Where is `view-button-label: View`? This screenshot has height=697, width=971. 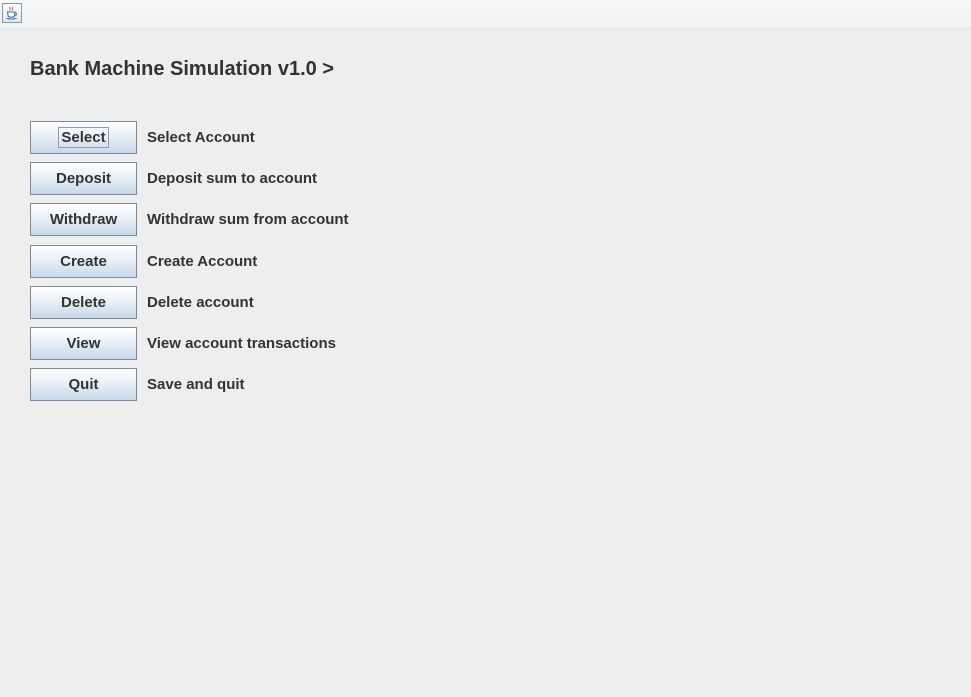
view-button-label: View is located at coordinates (83, 343).